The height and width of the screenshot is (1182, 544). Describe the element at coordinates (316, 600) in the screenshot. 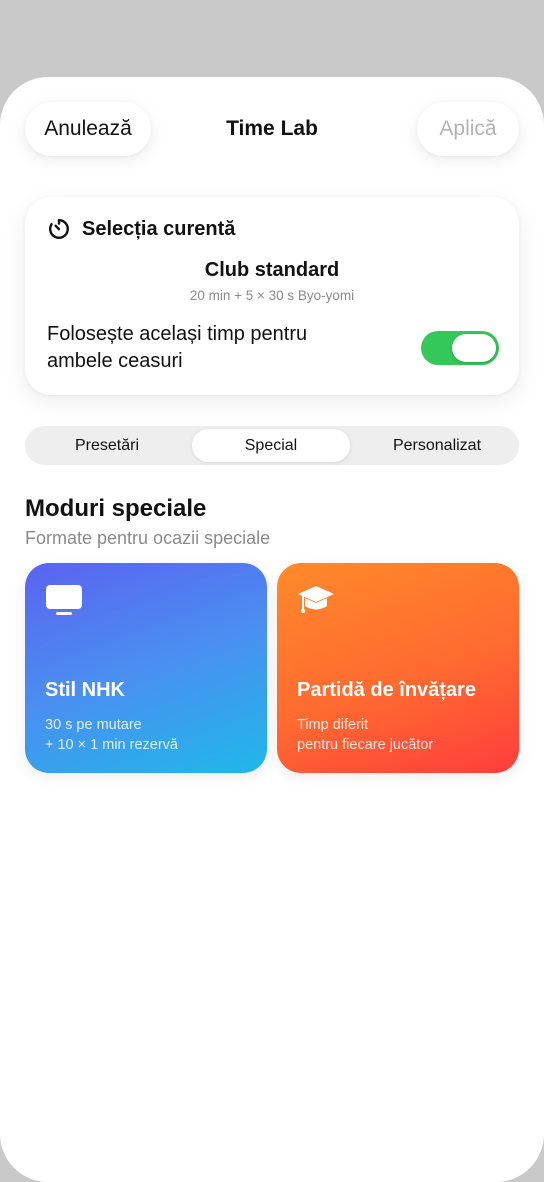

I see `graduation-cap-icon` at that location.